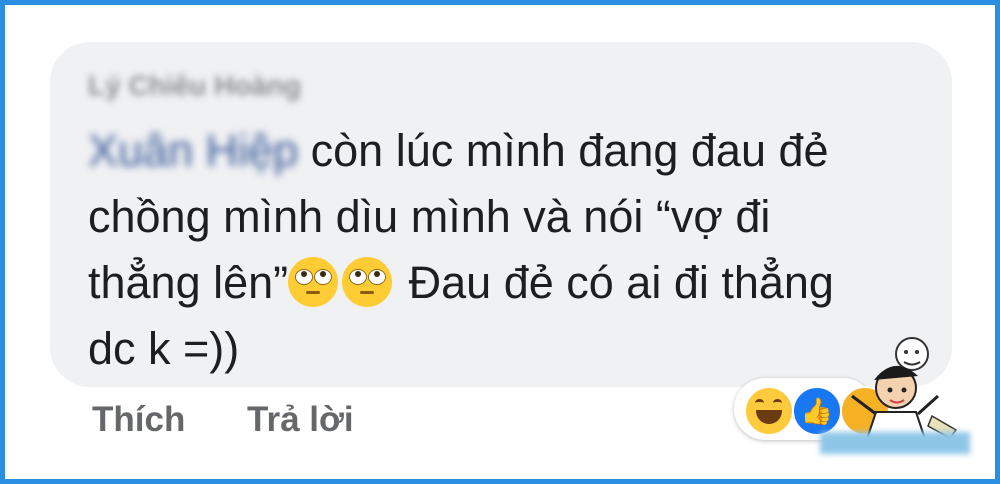  Describe the element at coordinates (300, 420) in the screenshot. I see `reply-link: Trả lời` at that location.